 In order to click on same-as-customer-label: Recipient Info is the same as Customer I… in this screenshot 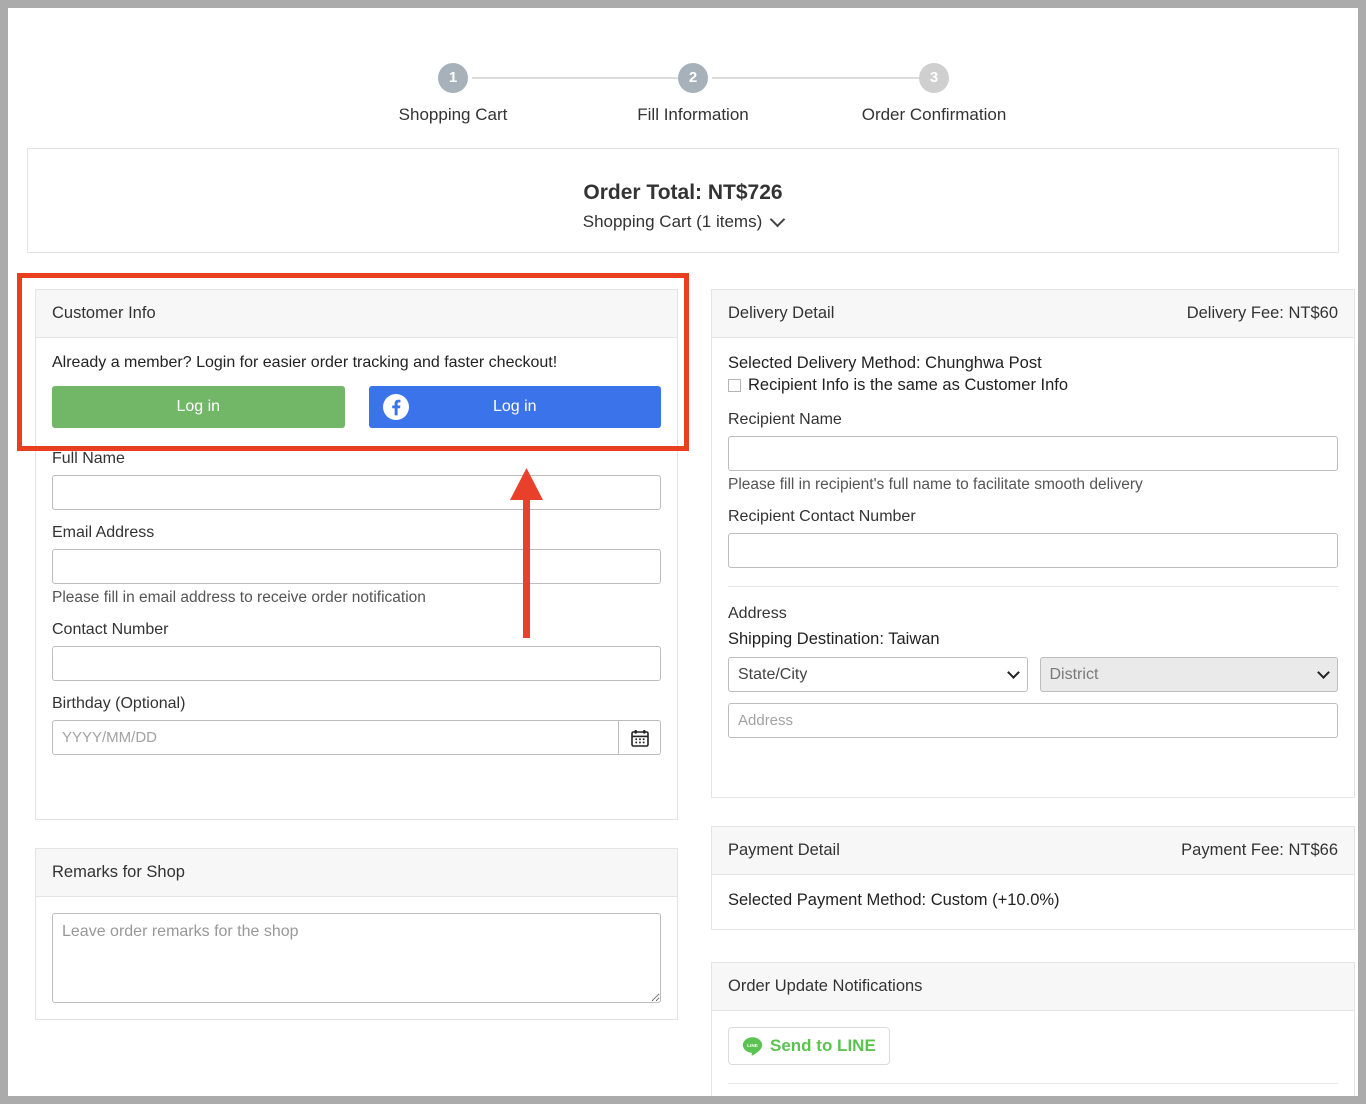, I will do `click(908, 385)`.